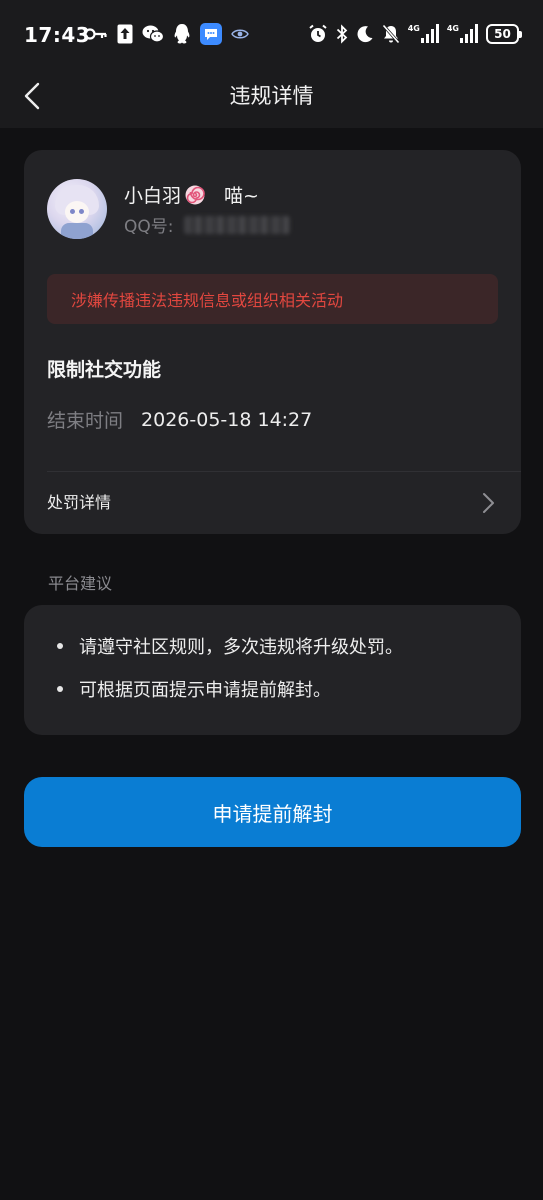 Image resolution: width=543 pixels, height=1200 pixels. What do you see at coordinates (272, 503) in the screenshot?
I see `penalty-details-row: 处罚详情` at bounding box center [272, 503].